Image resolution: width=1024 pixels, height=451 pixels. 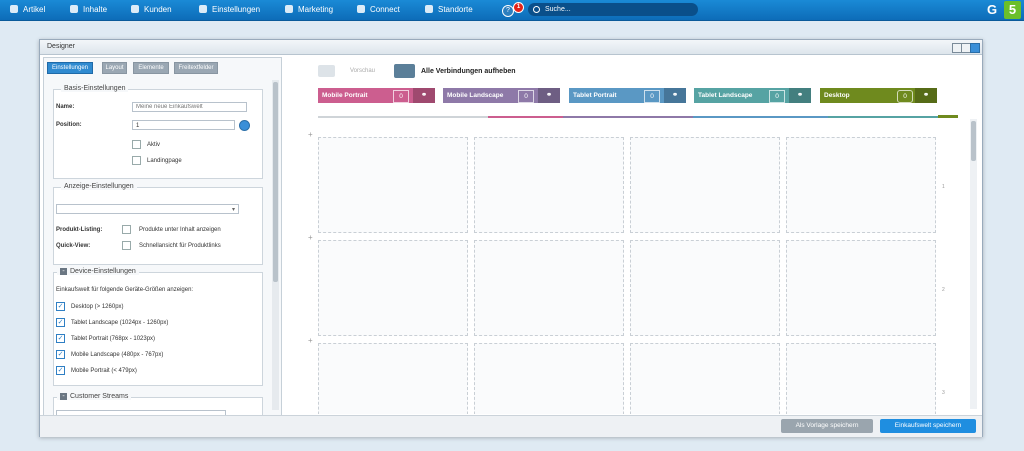 I want to click on produkt-listing-text: Produkte unter Inhalt anzeigen, so click(x=180, y=230).